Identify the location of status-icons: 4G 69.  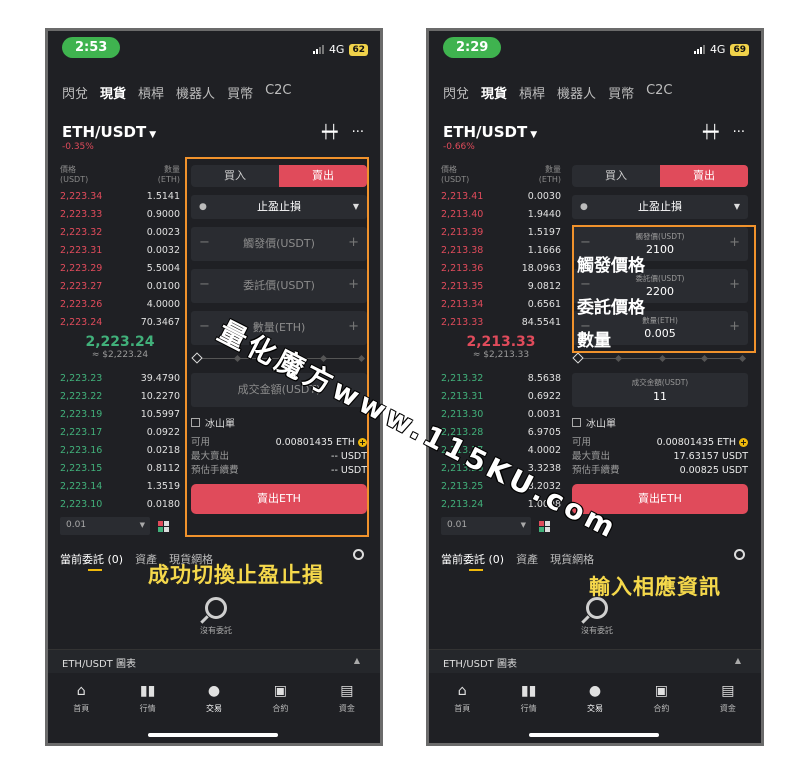
(721, 49).